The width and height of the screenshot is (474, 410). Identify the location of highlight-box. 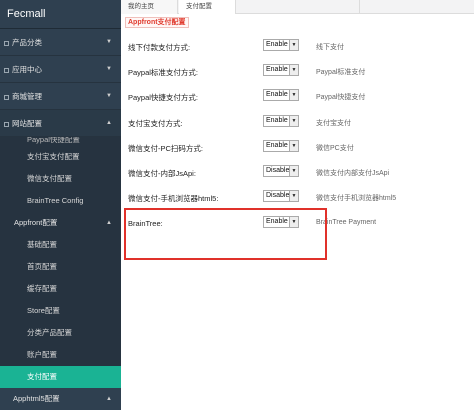
(225, 234).